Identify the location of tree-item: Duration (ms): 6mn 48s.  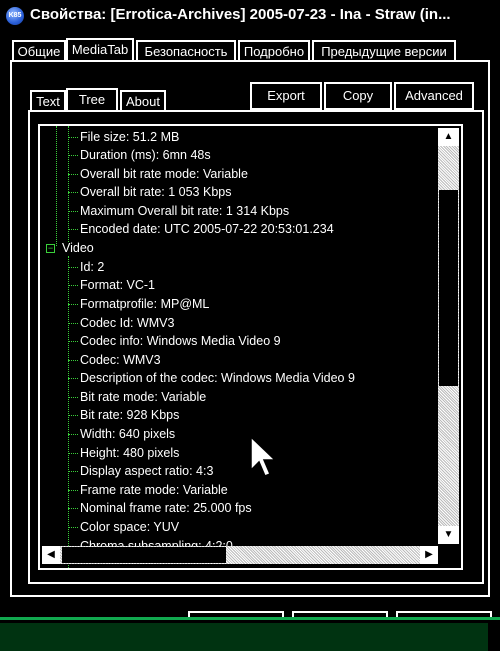
(139, 155).